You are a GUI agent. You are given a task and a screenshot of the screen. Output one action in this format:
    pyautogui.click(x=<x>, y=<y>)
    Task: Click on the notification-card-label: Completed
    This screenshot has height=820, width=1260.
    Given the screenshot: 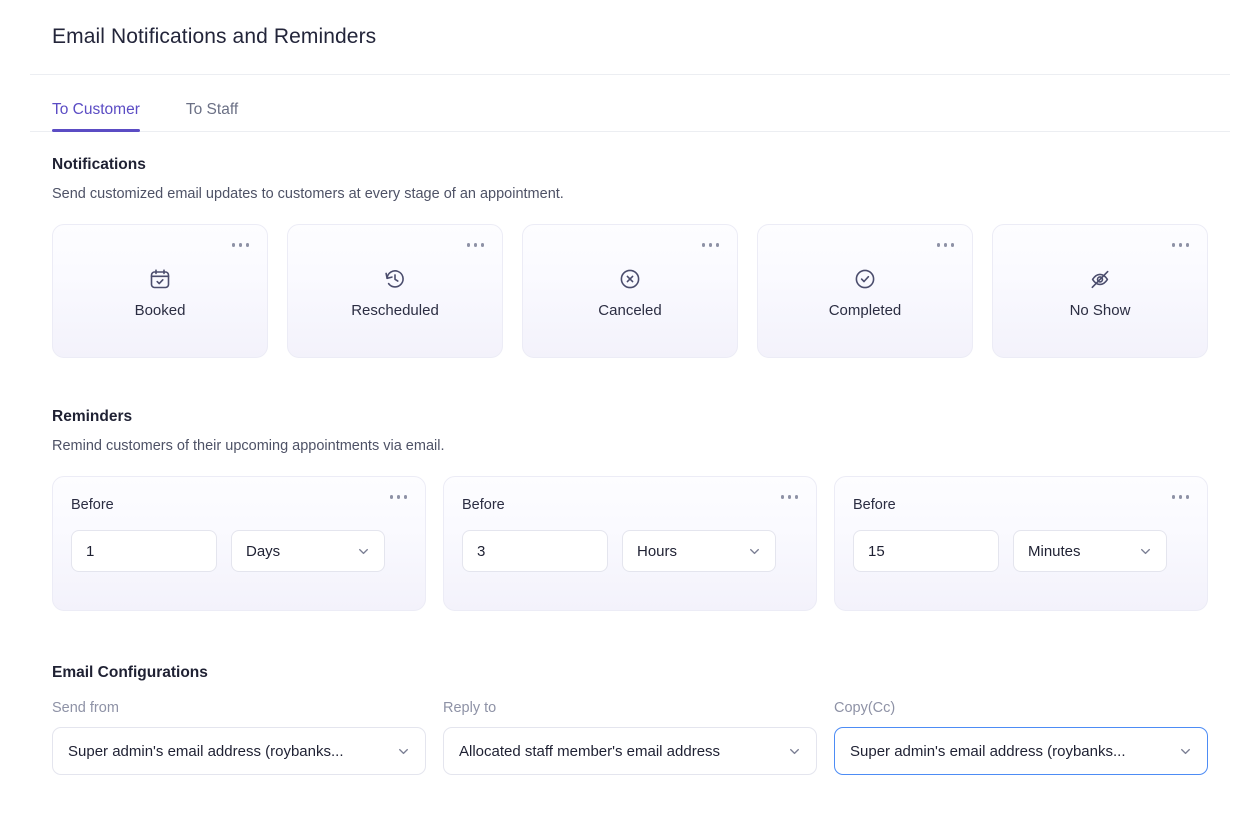 What is the action you would take?
    pyautogui.click(x=865, y=310)
    